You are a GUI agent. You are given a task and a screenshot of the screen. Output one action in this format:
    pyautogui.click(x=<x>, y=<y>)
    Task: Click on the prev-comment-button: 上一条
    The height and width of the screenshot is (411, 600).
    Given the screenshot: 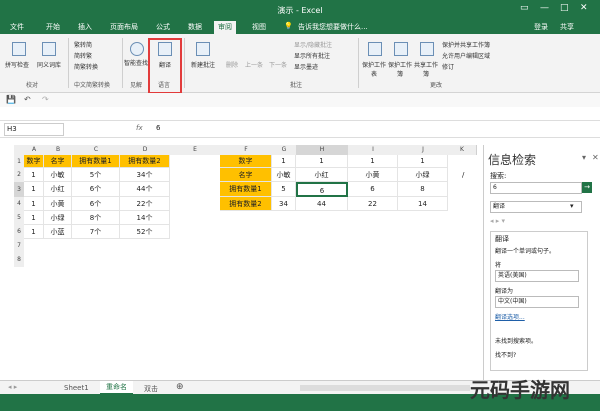 What is the action you would take?
    pyautogui.click(x=254, y=64)
    